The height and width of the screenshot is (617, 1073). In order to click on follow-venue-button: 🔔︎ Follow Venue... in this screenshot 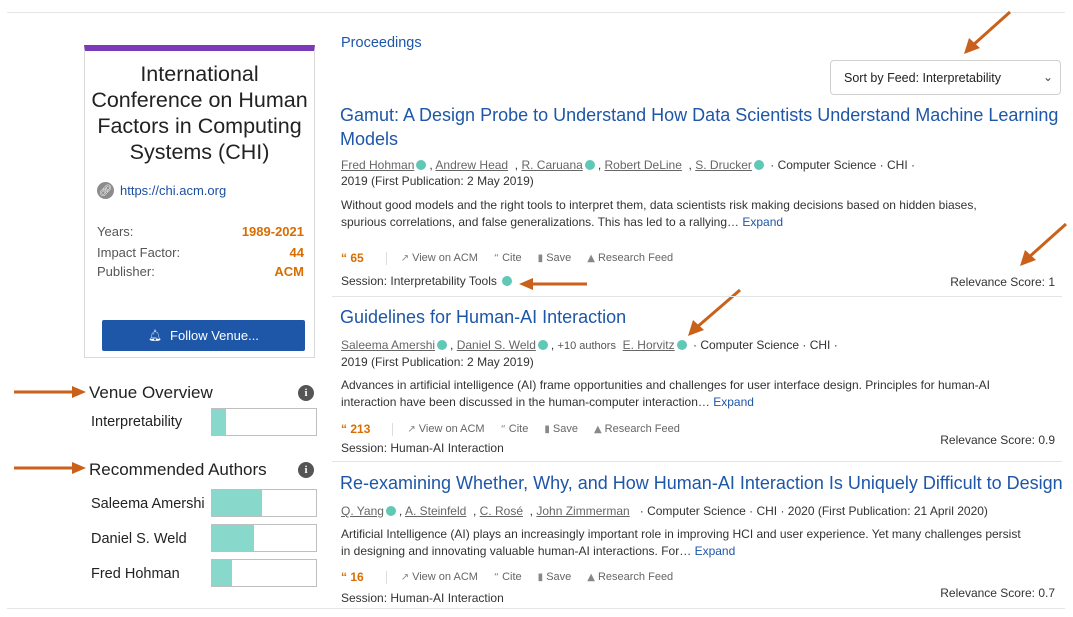, I will do `click(203, 335)`.